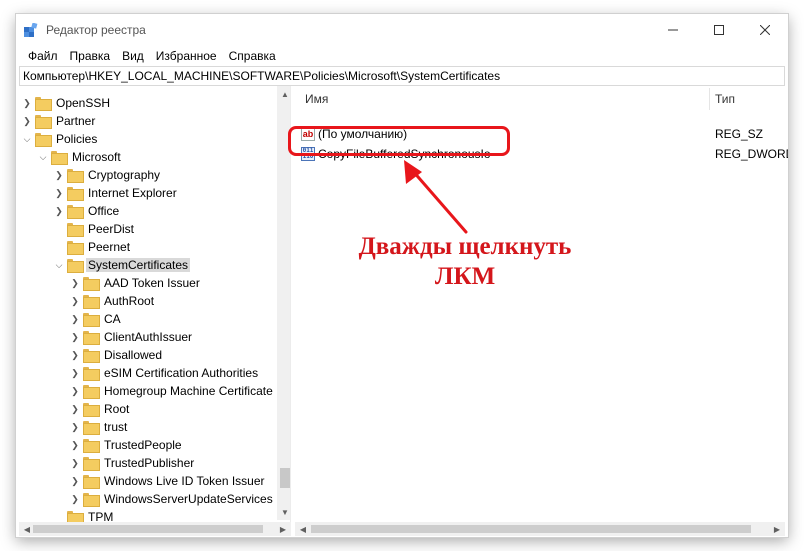 The image size is (804, 551). I want to click on annotation-line-2: ЛКМ, so click(465, 276).